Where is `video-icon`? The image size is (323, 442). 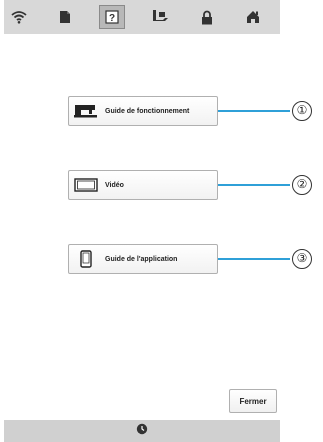 video-icon is located at coordinates (86, 185).